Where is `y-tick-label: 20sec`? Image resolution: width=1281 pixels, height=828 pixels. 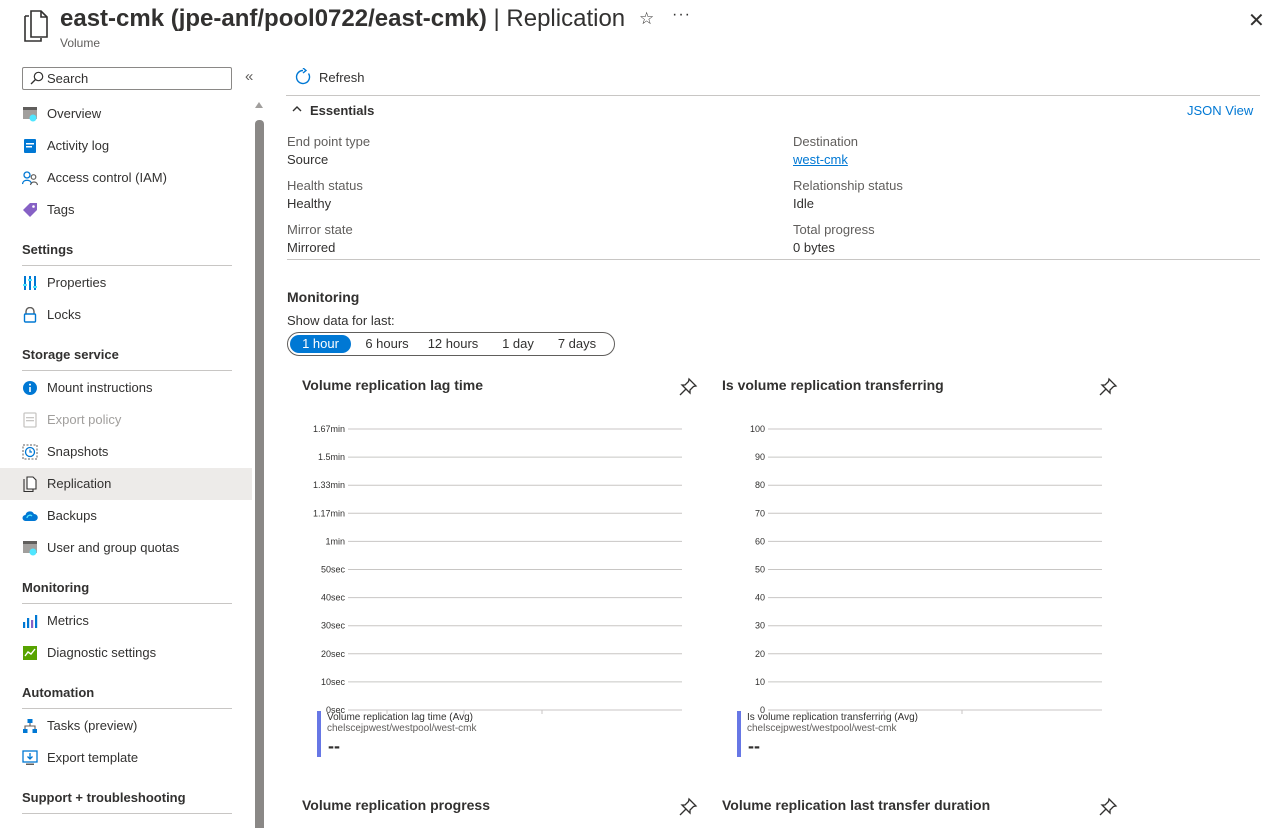 y-tick-label: 20sec is located at coordinates (333, 654).